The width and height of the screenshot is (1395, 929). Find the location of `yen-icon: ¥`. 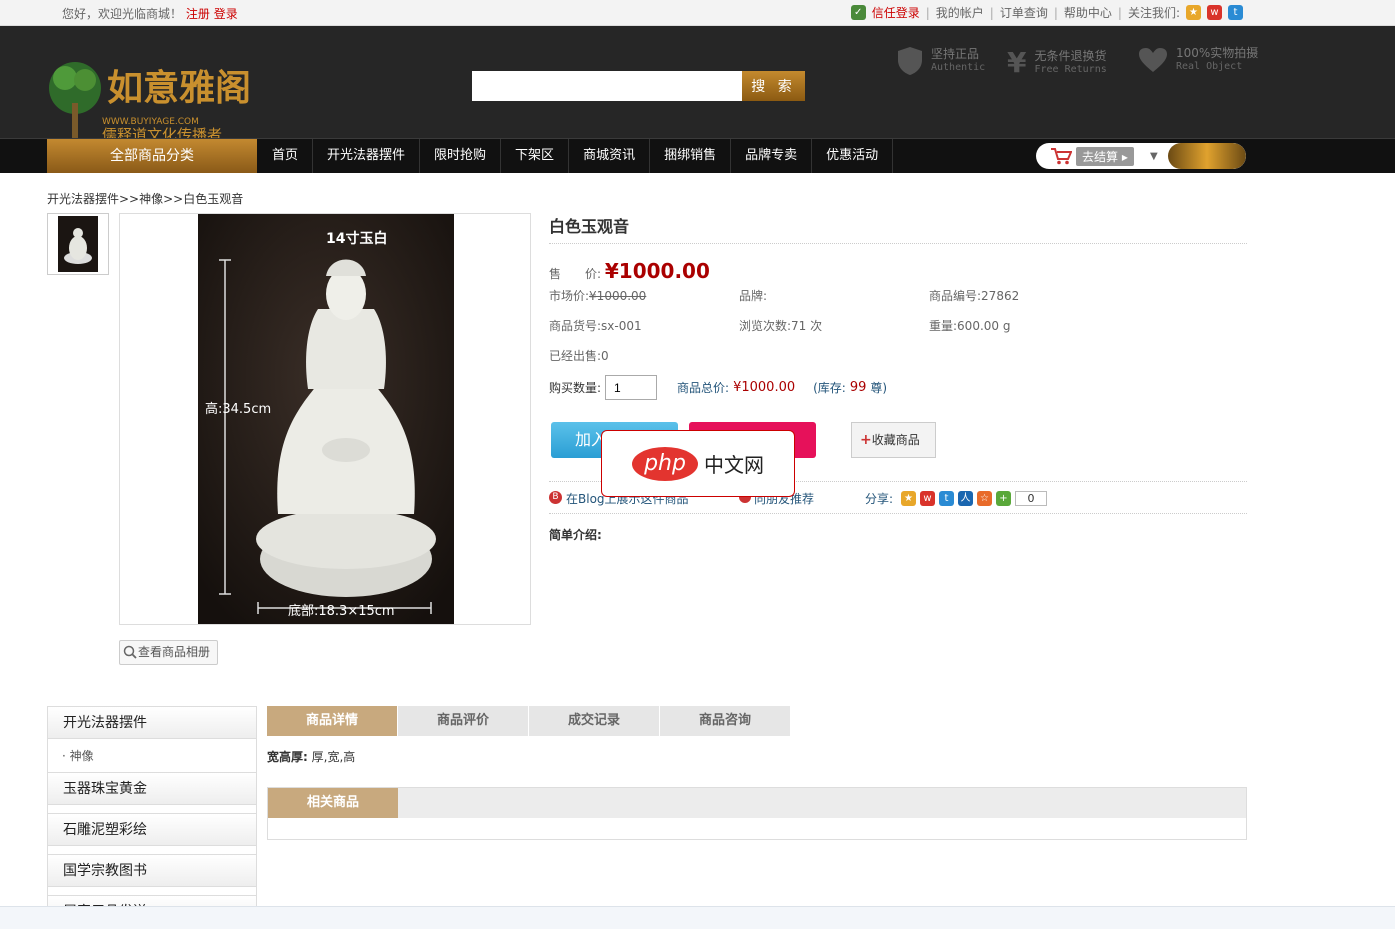

yen-icon: ¥ is located at coordinates (1017, 62).